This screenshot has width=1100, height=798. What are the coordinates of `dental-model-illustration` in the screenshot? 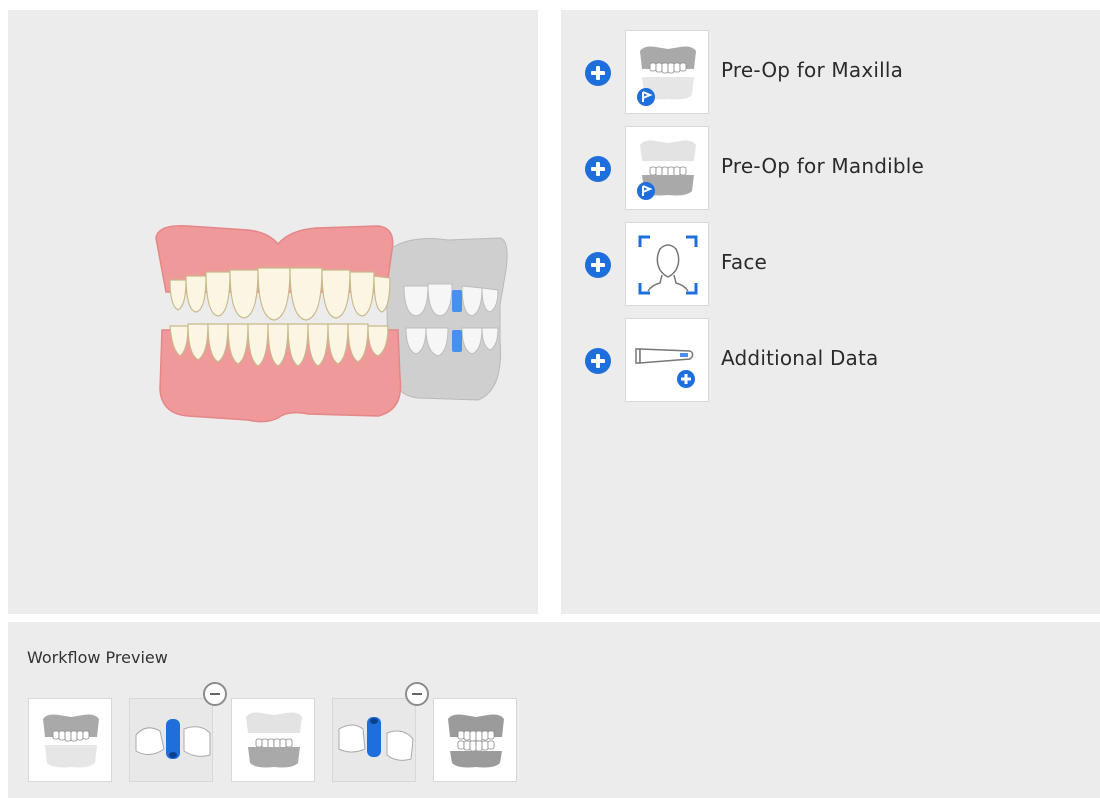 It's located at (331, 324).